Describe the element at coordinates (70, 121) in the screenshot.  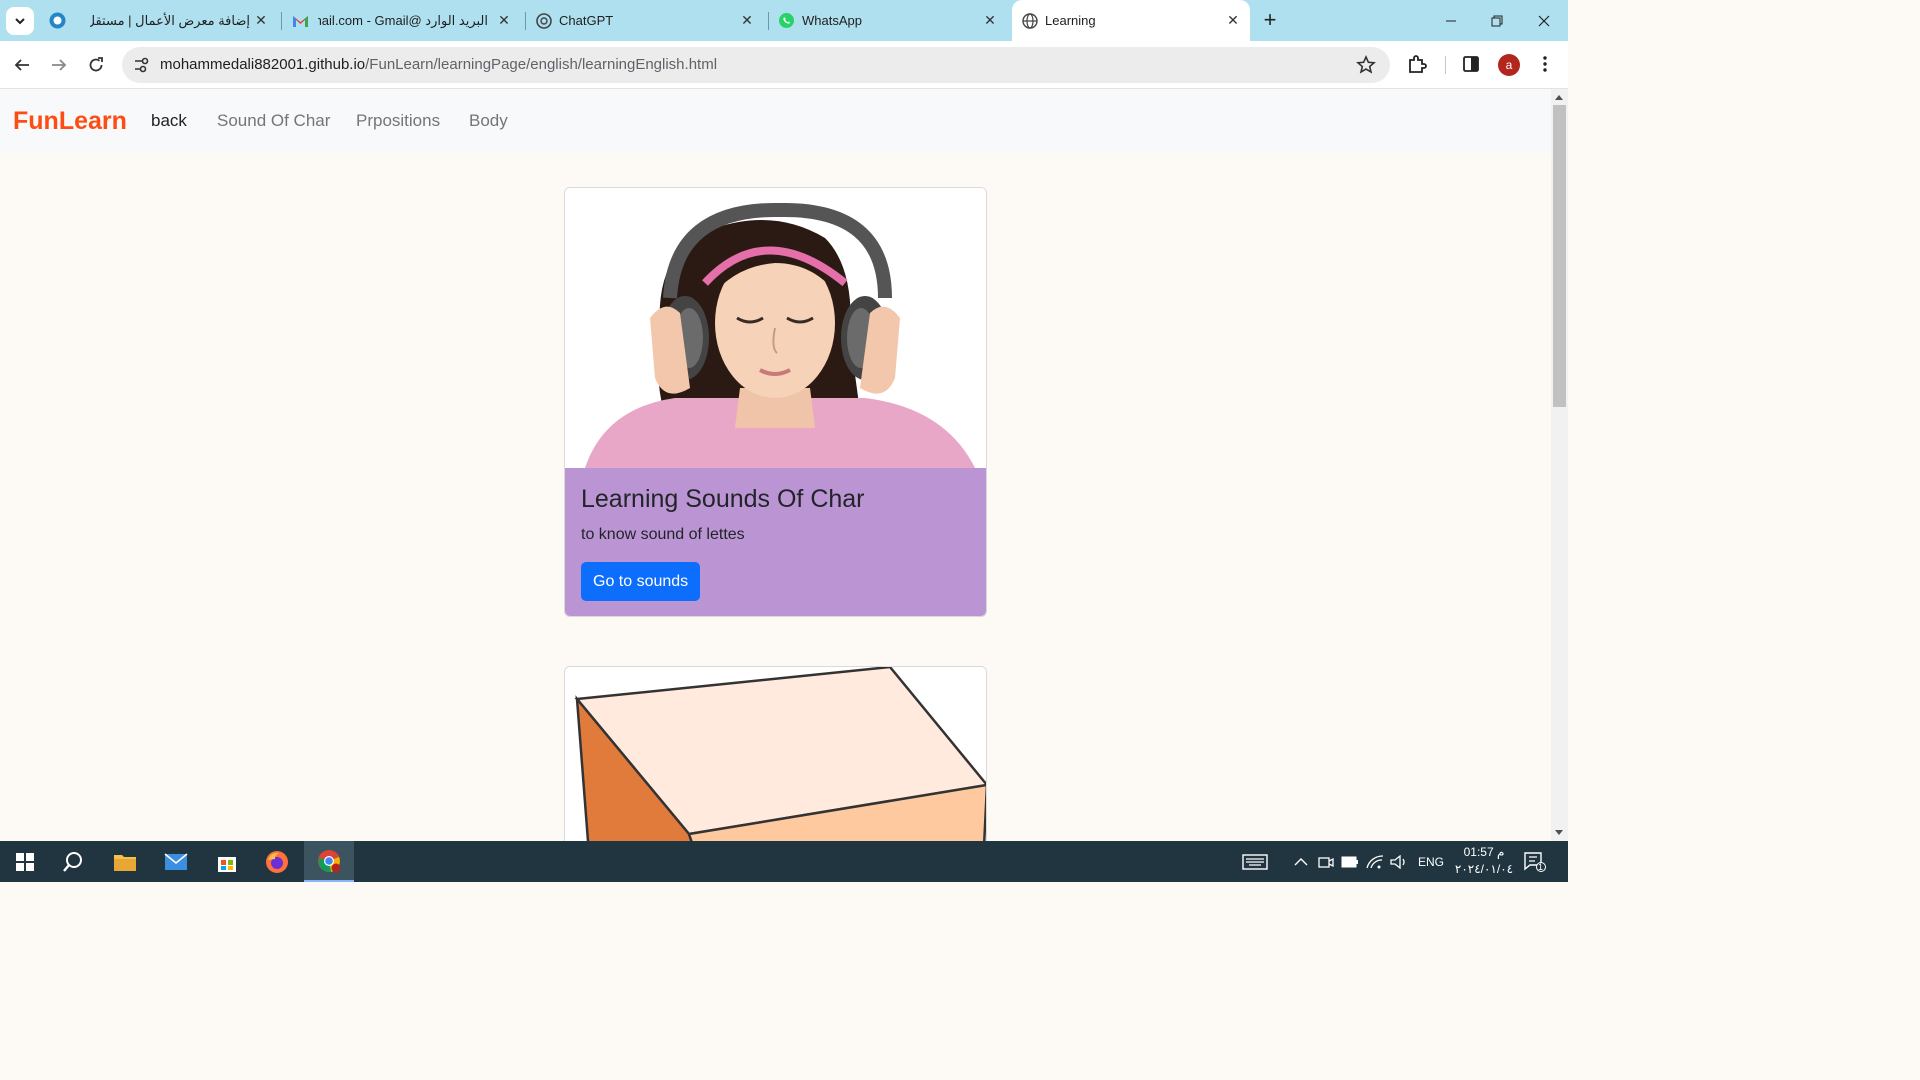
I see `brand-logo: FunLearn` at that location.